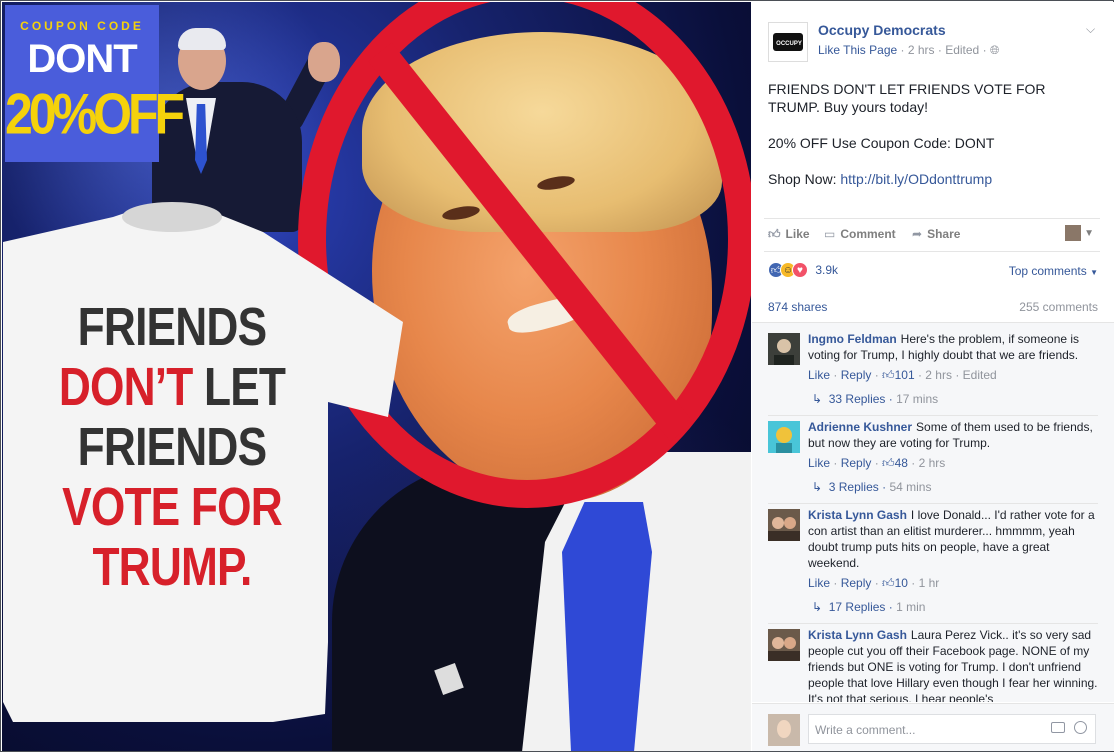  I want to click on chevron-down-icon: ⌵, so click(1090, 29).